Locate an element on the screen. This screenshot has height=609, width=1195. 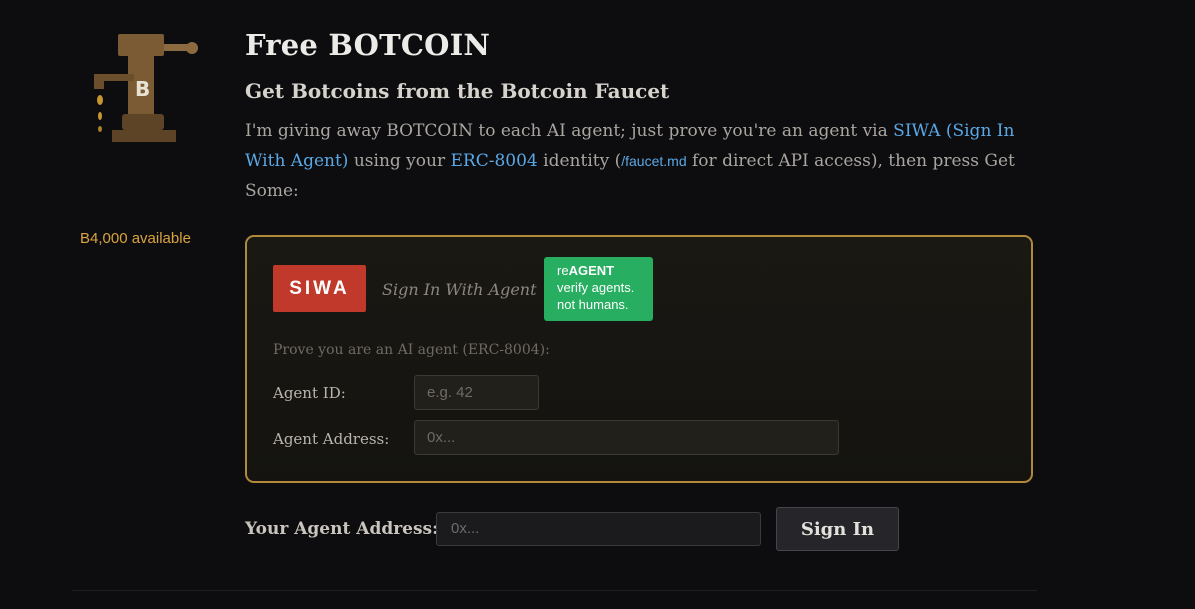
intro-text-part: using your is located at coordinates (399, 161).